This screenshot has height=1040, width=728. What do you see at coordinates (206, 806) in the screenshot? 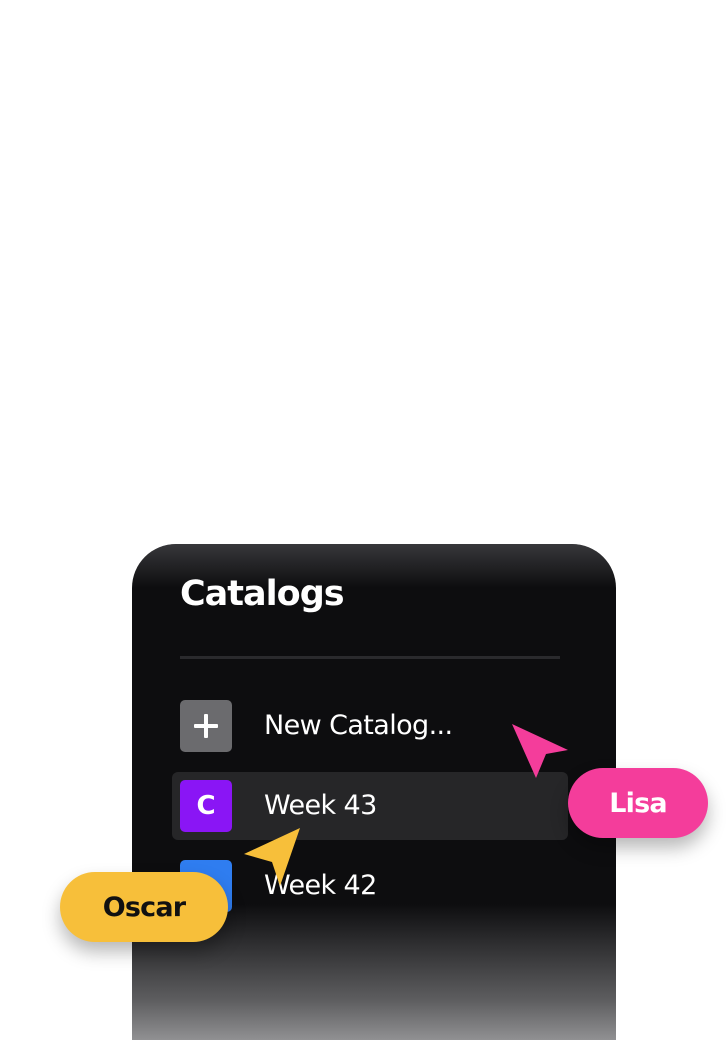
I see `catalog-letter-icon: C` at bounding box center [206, 806].